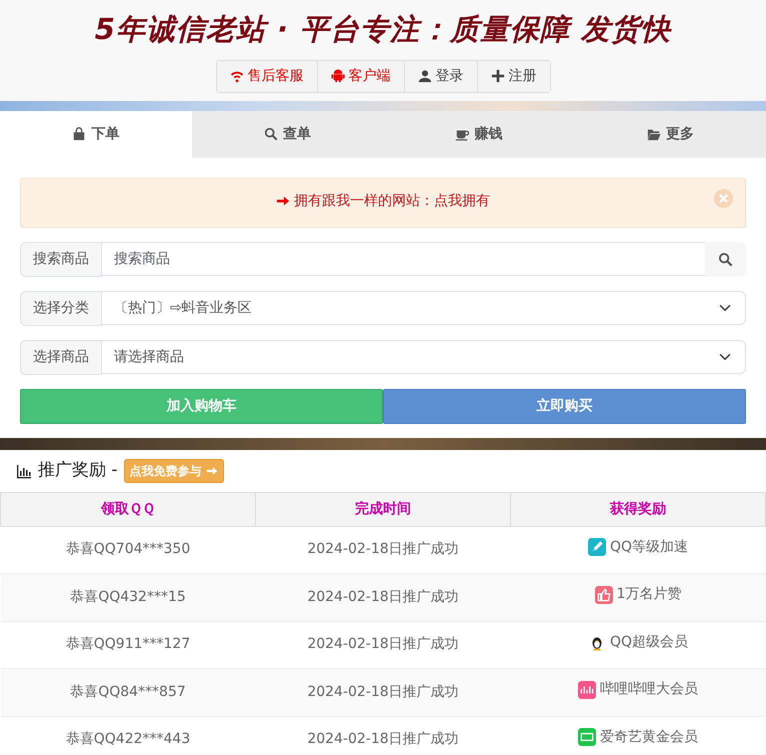 This screenshot has height=755, width=766. I want to click on reward-text: QQ等级加速, so click(649, 547).